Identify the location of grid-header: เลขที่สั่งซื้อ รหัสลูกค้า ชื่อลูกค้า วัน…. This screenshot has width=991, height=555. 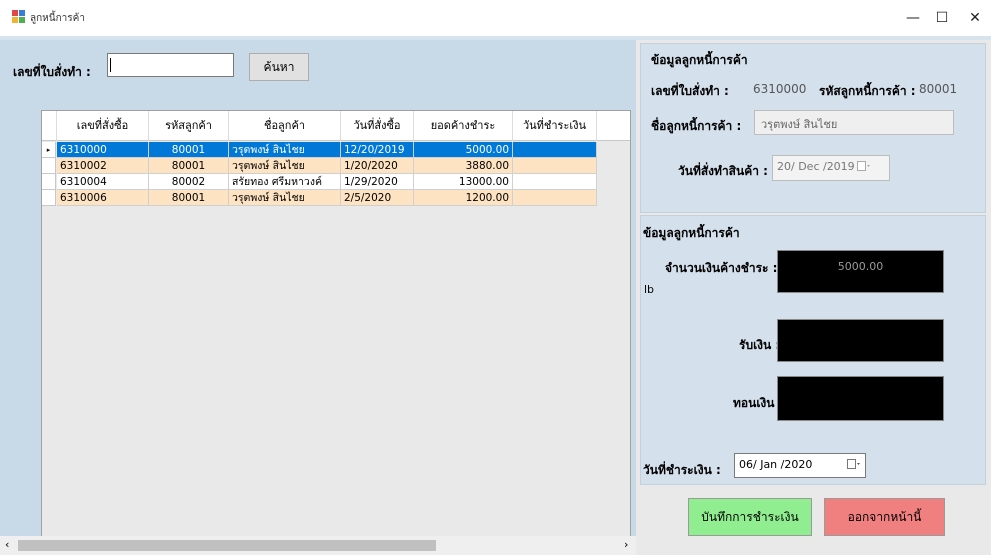
(336, 126).